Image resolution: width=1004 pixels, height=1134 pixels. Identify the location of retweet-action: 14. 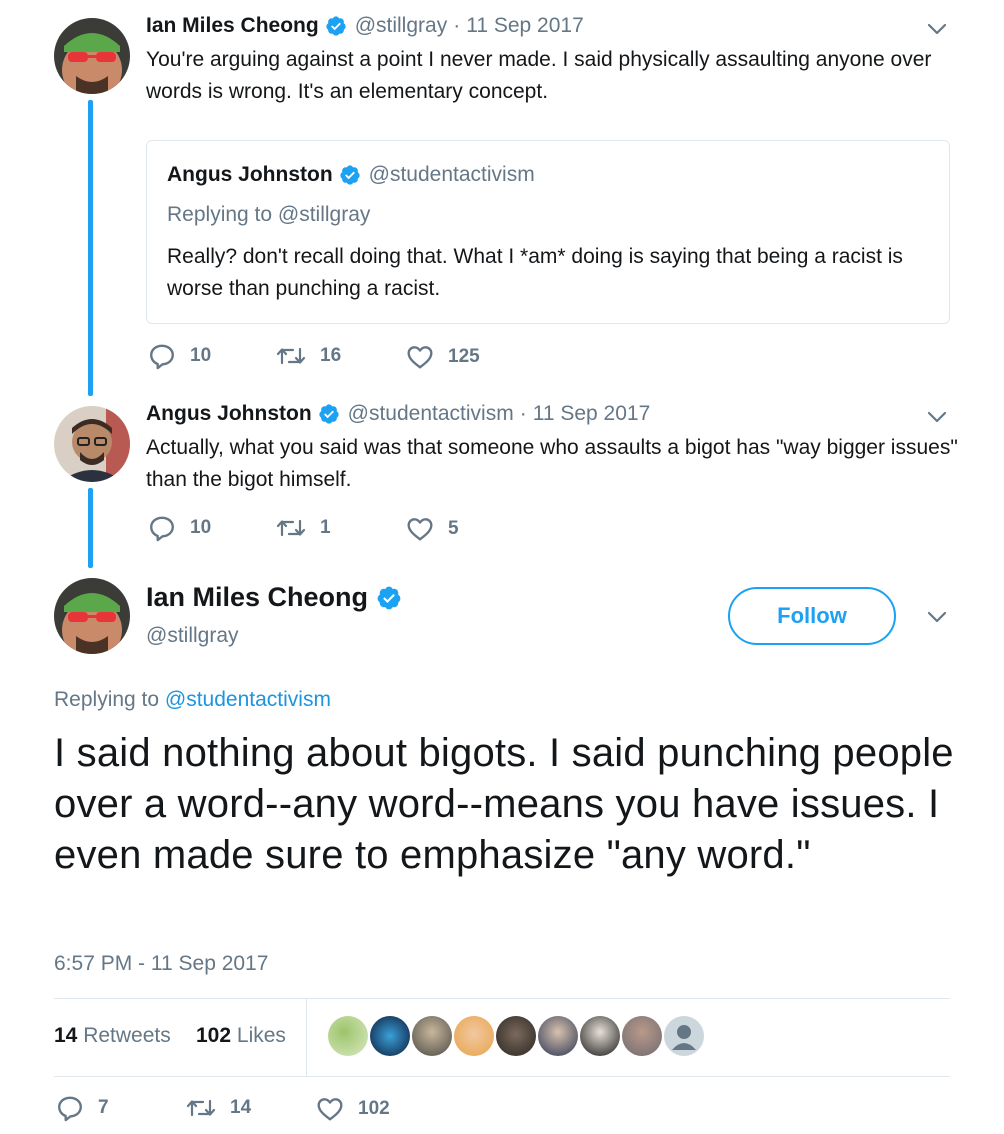
(218, 1108).